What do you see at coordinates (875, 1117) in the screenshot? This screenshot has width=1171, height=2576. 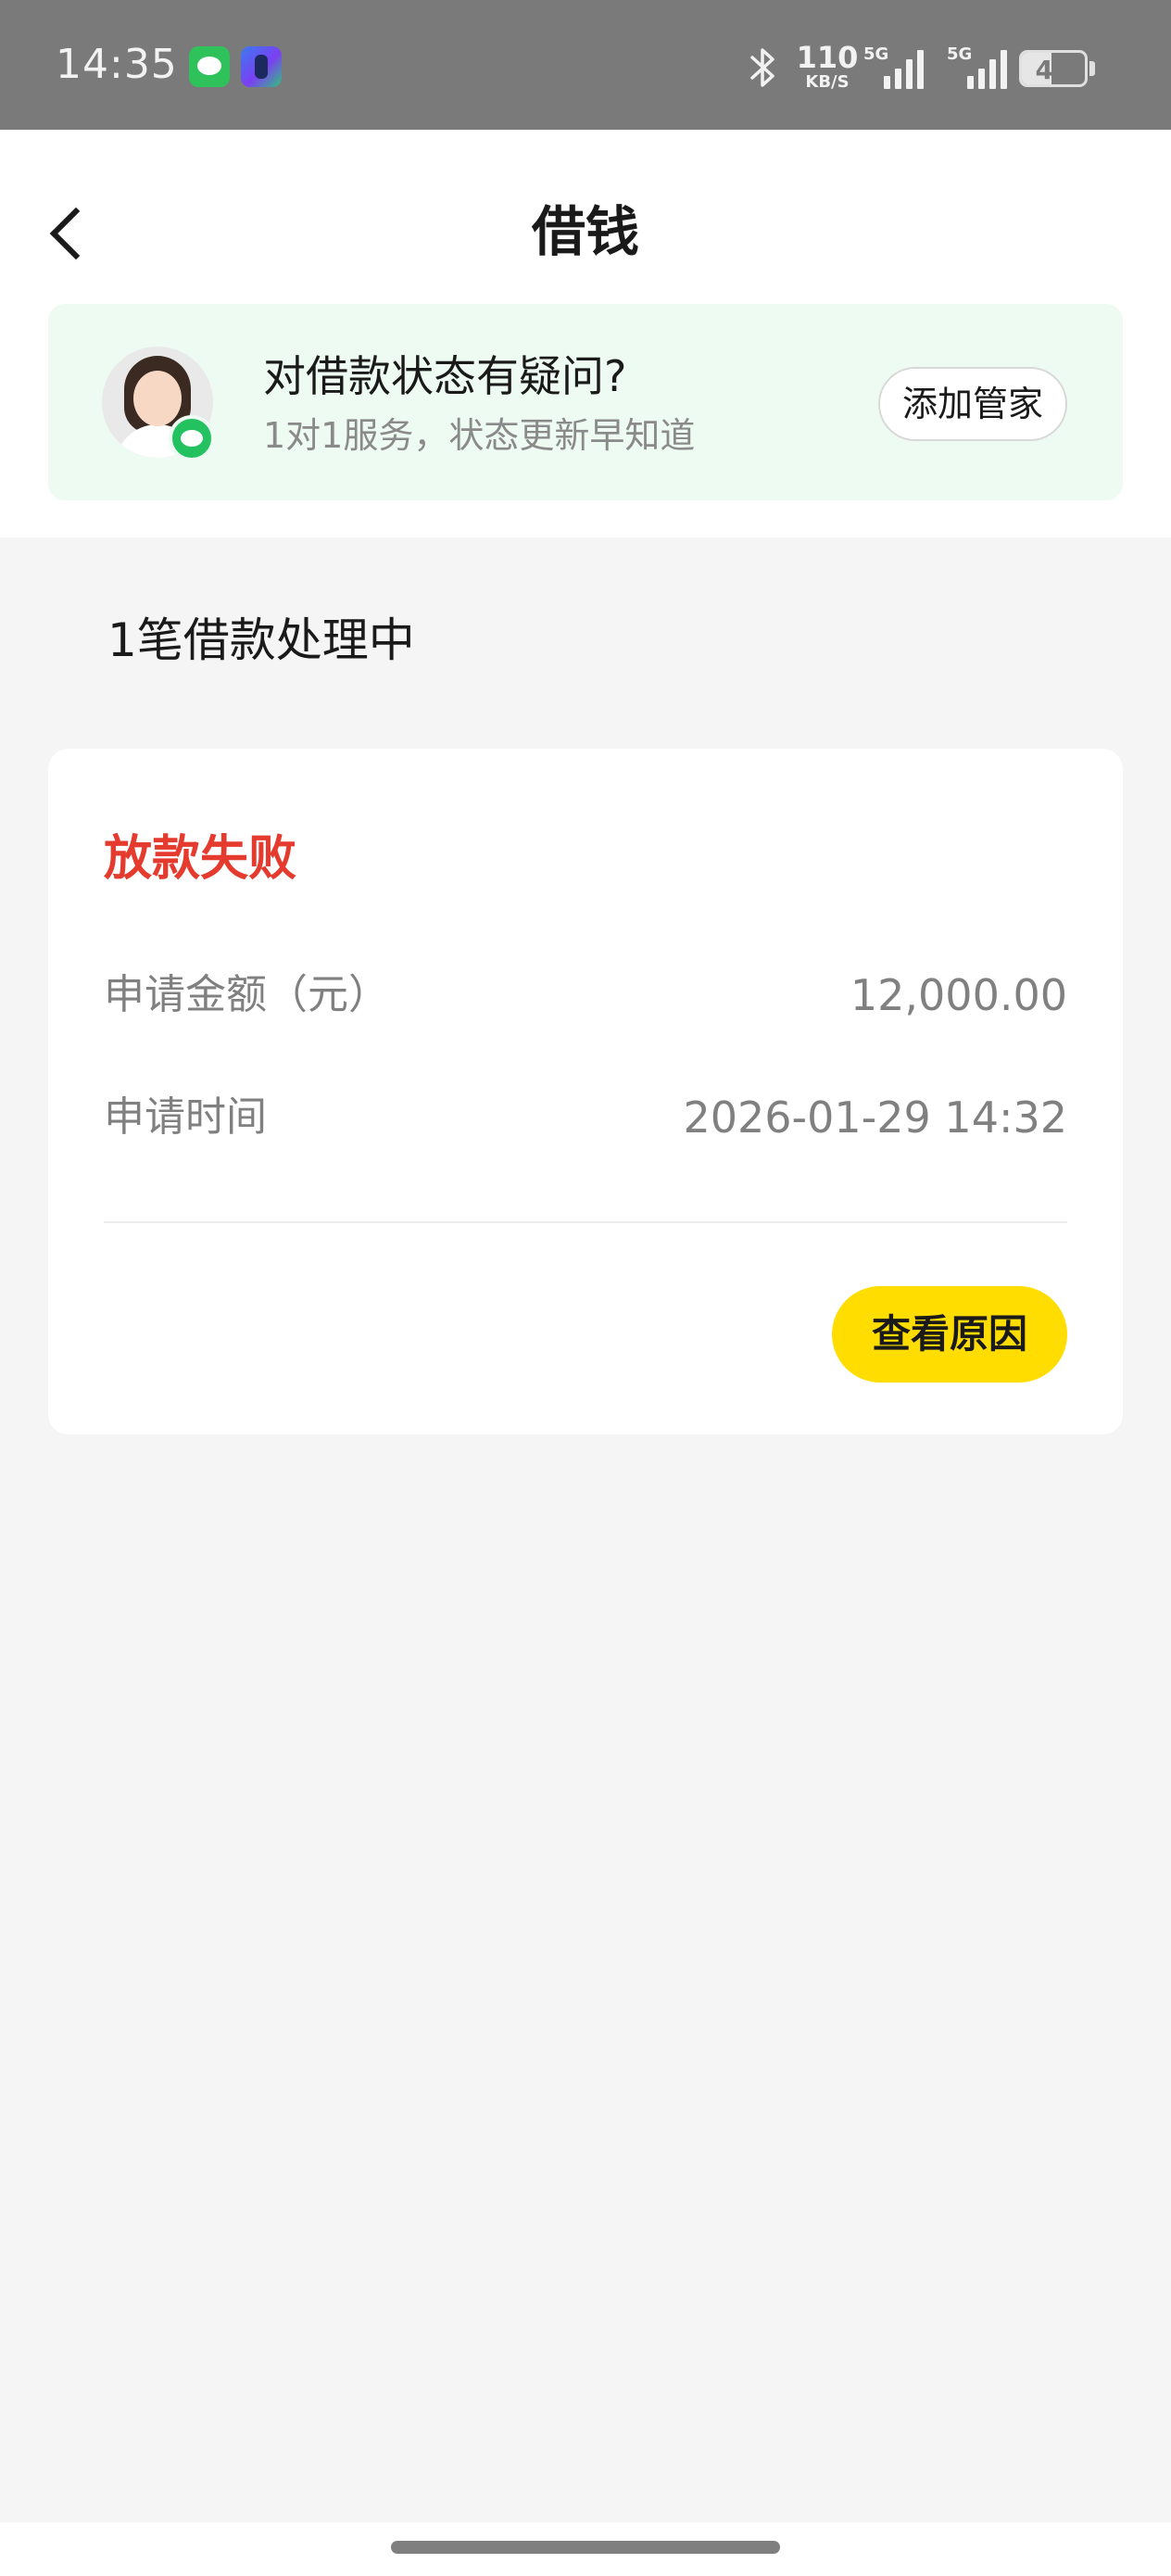 I see `time-value: 2026-01-29 14:32` at bounding box center [875, 1117].